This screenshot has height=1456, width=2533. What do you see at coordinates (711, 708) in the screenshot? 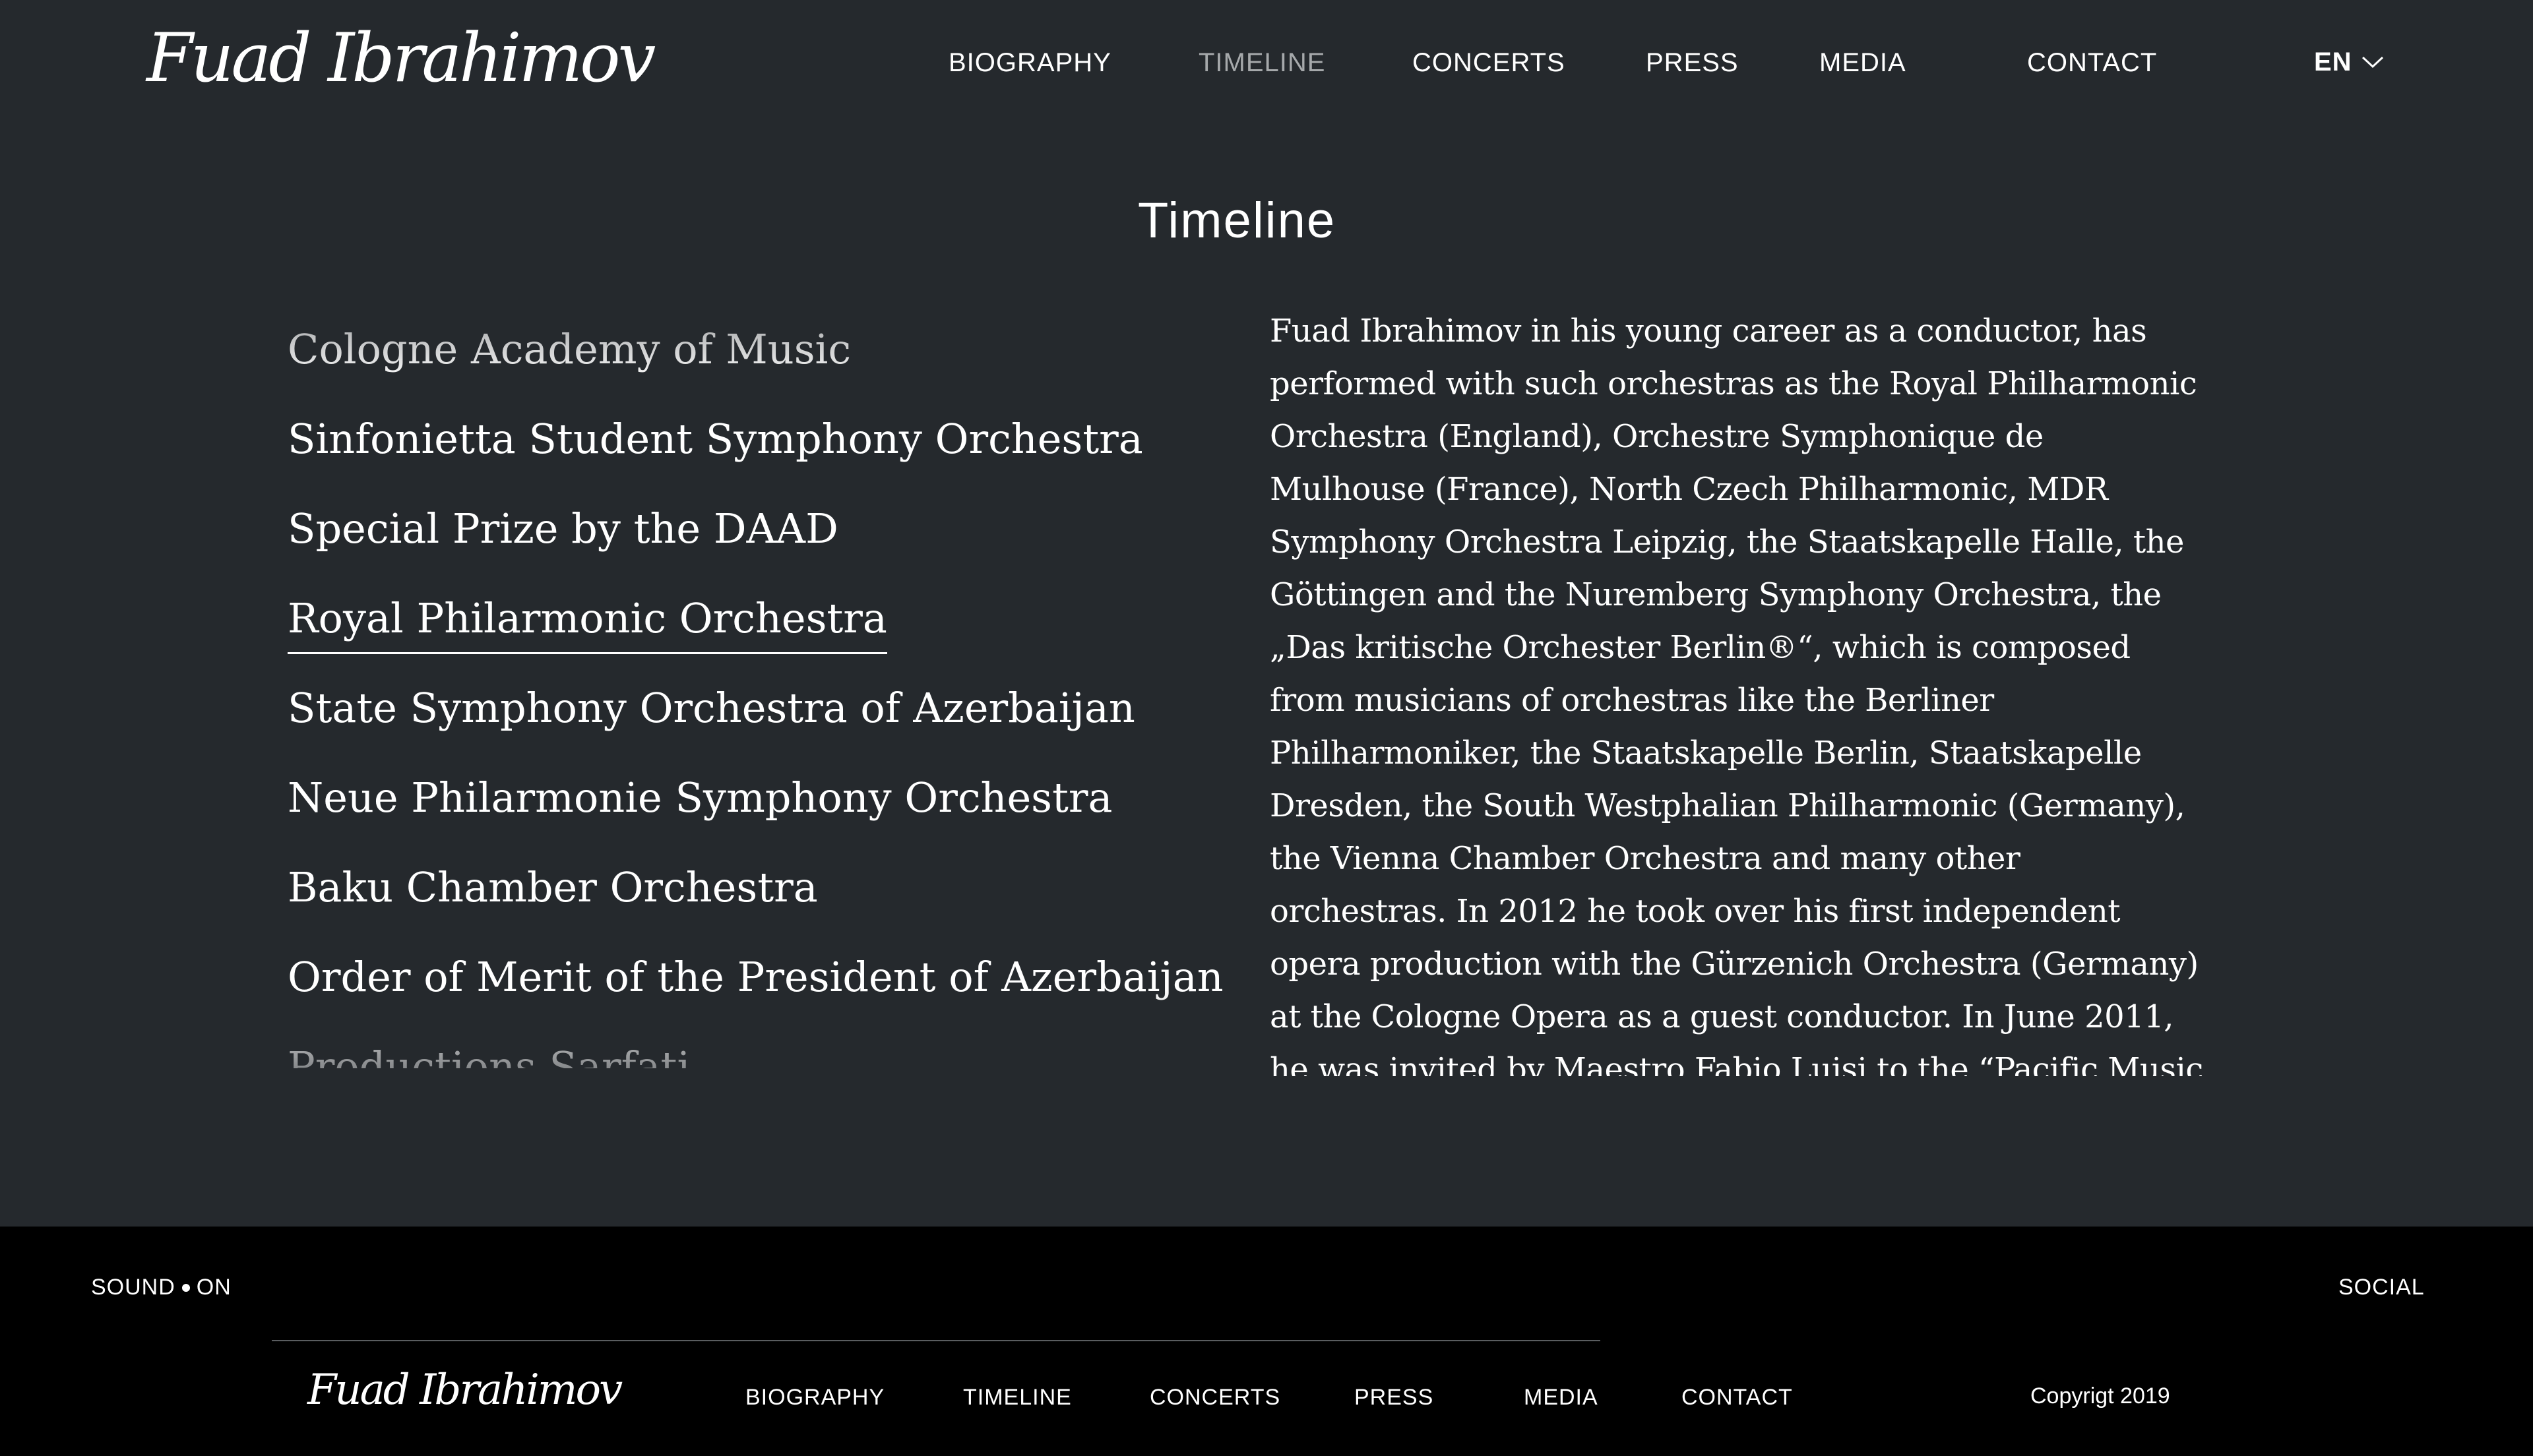
I see `timeline-item-label: State Symphony Orchestra of Azerbaijan` at bounding box center [711, 708].